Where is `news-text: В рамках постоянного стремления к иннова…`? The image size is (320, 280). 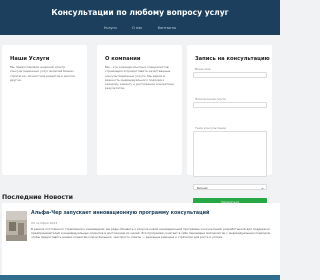 news-text: В рамках постоянного стремления к иннова… is located at coordinates (151, 233).